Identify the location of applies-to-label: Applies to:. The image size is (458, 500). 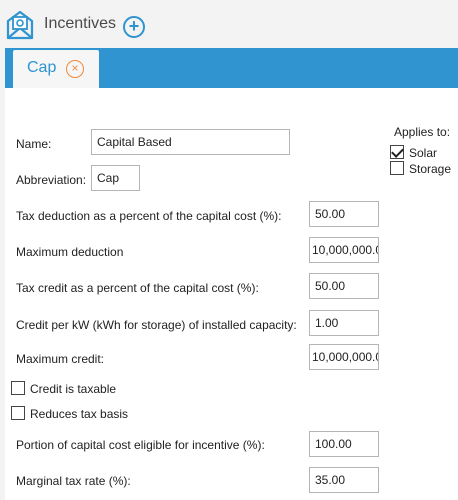
(422, 132).